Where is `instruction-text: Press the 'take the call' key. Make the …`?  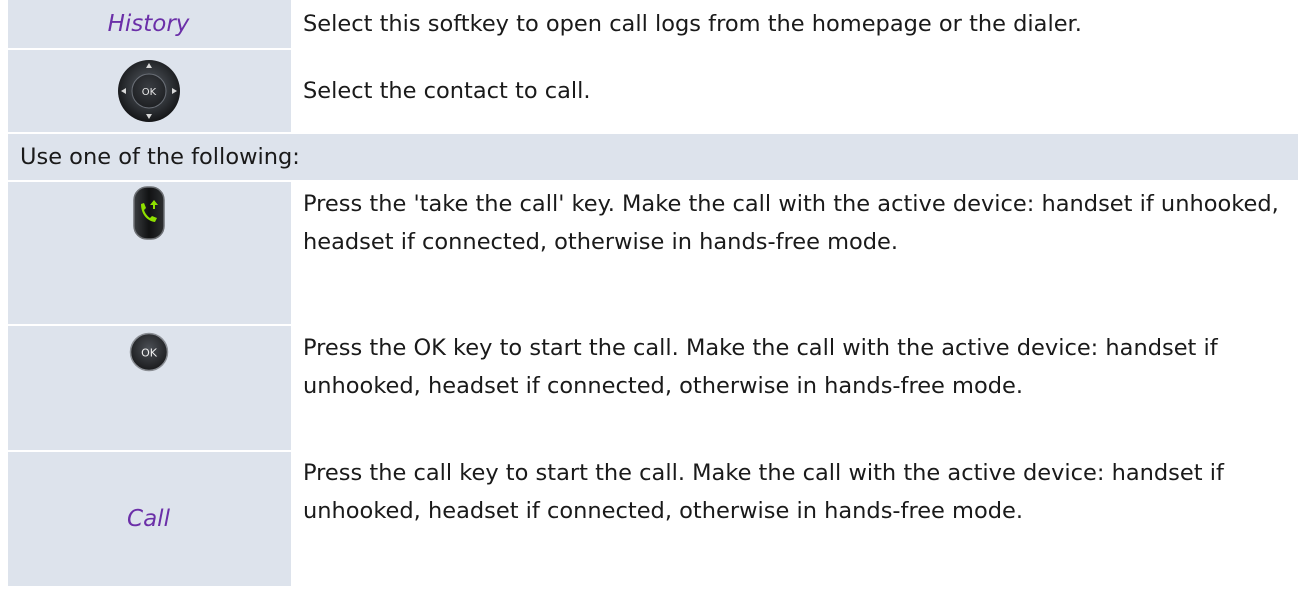
instruction-text: Press the 'take the call' key. Make the … is located at coordinates (791, 223).